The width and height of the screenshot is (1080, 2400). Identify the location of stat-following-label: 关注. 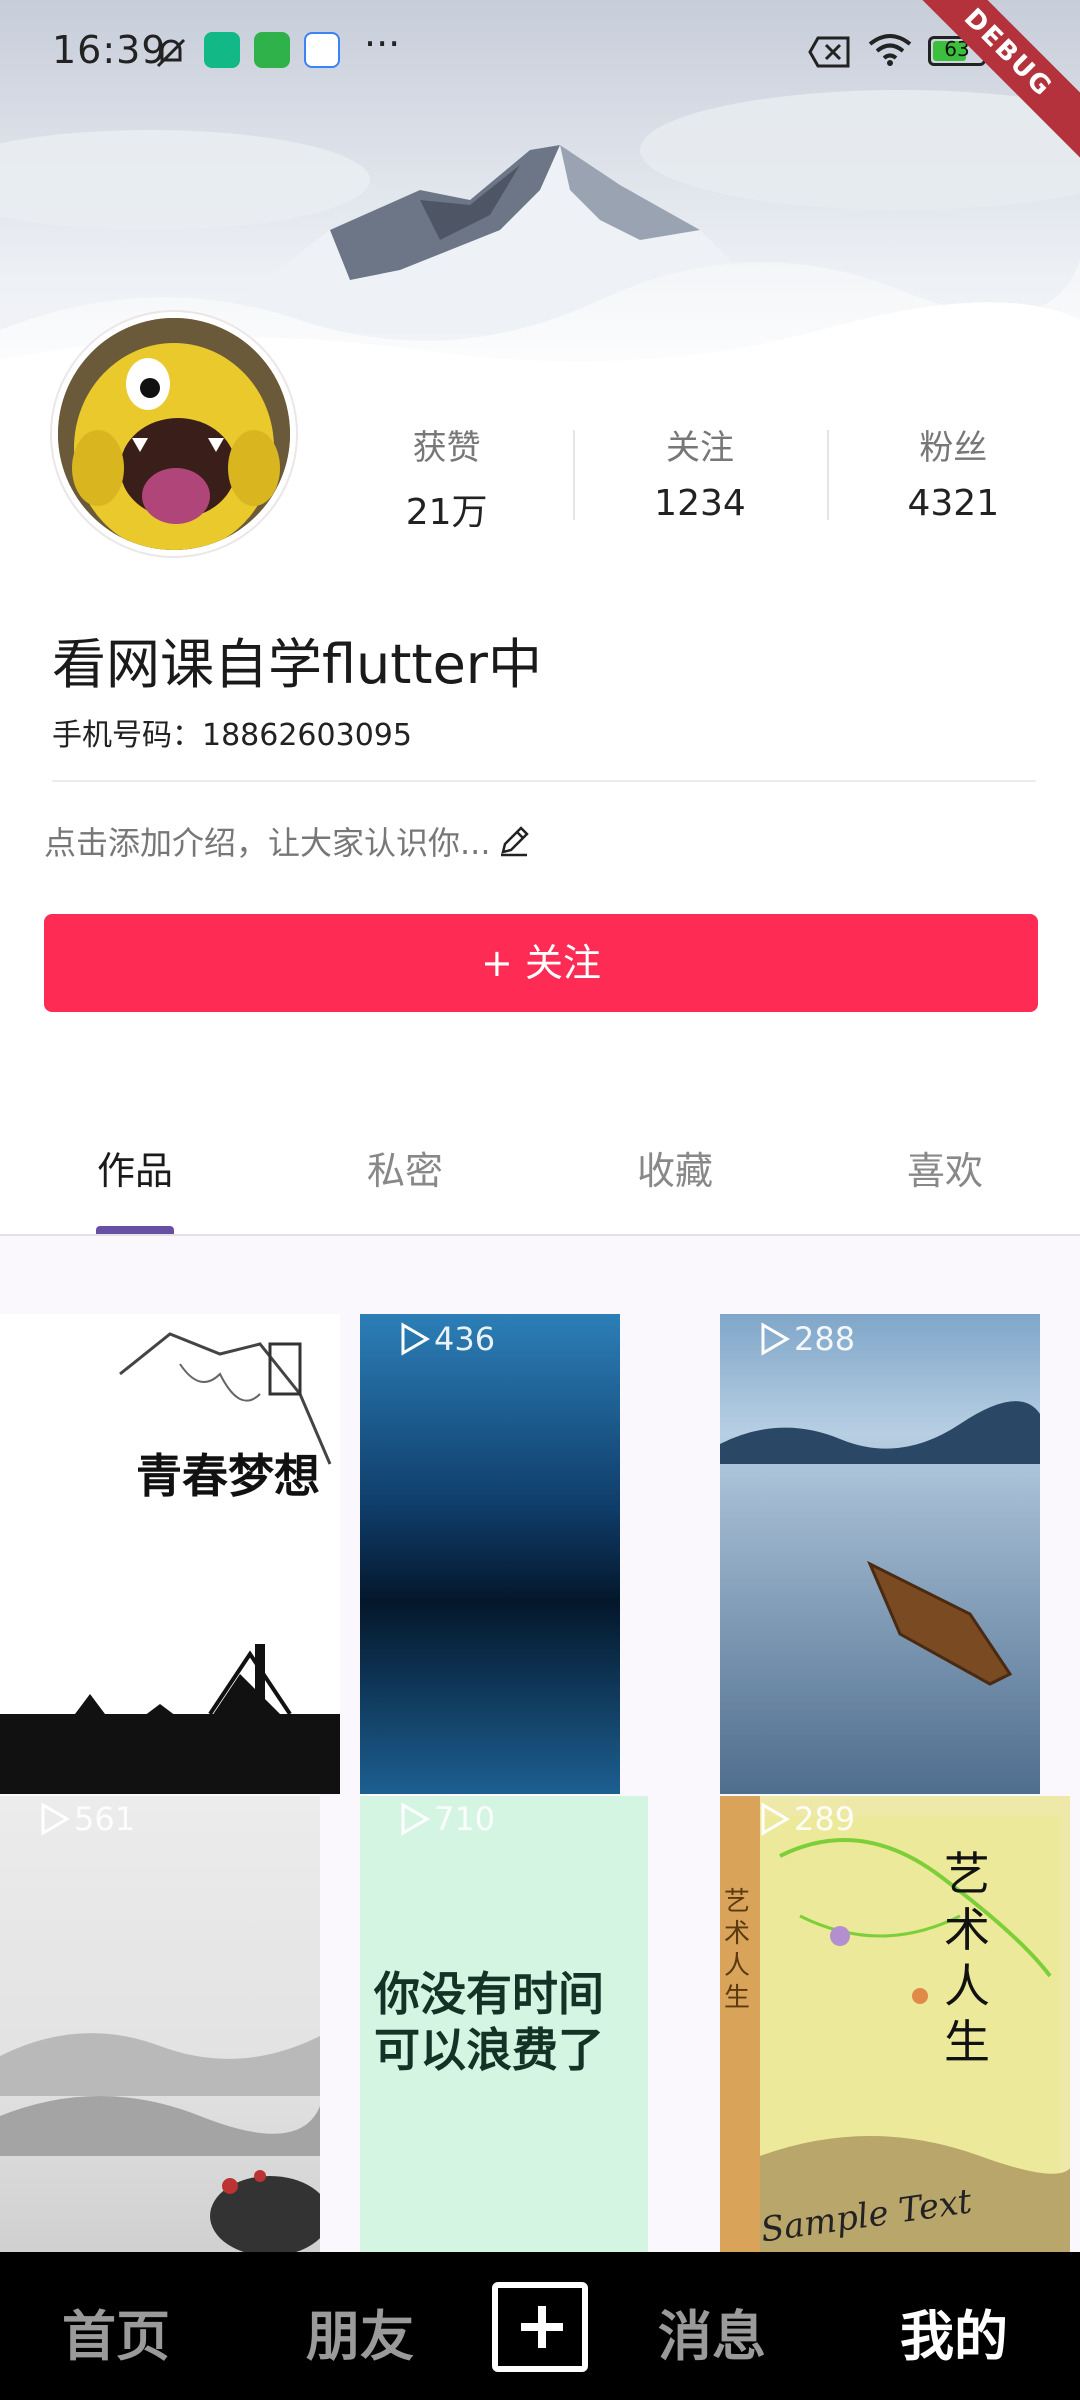
(699, 448).